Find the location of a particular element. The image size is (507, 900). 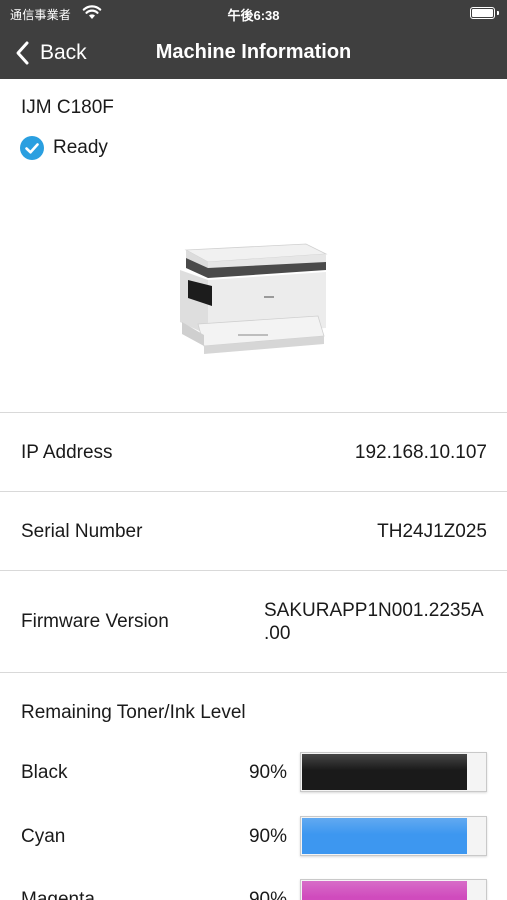

ink-row-black: Black 90% is located at coordinates (253, 774).